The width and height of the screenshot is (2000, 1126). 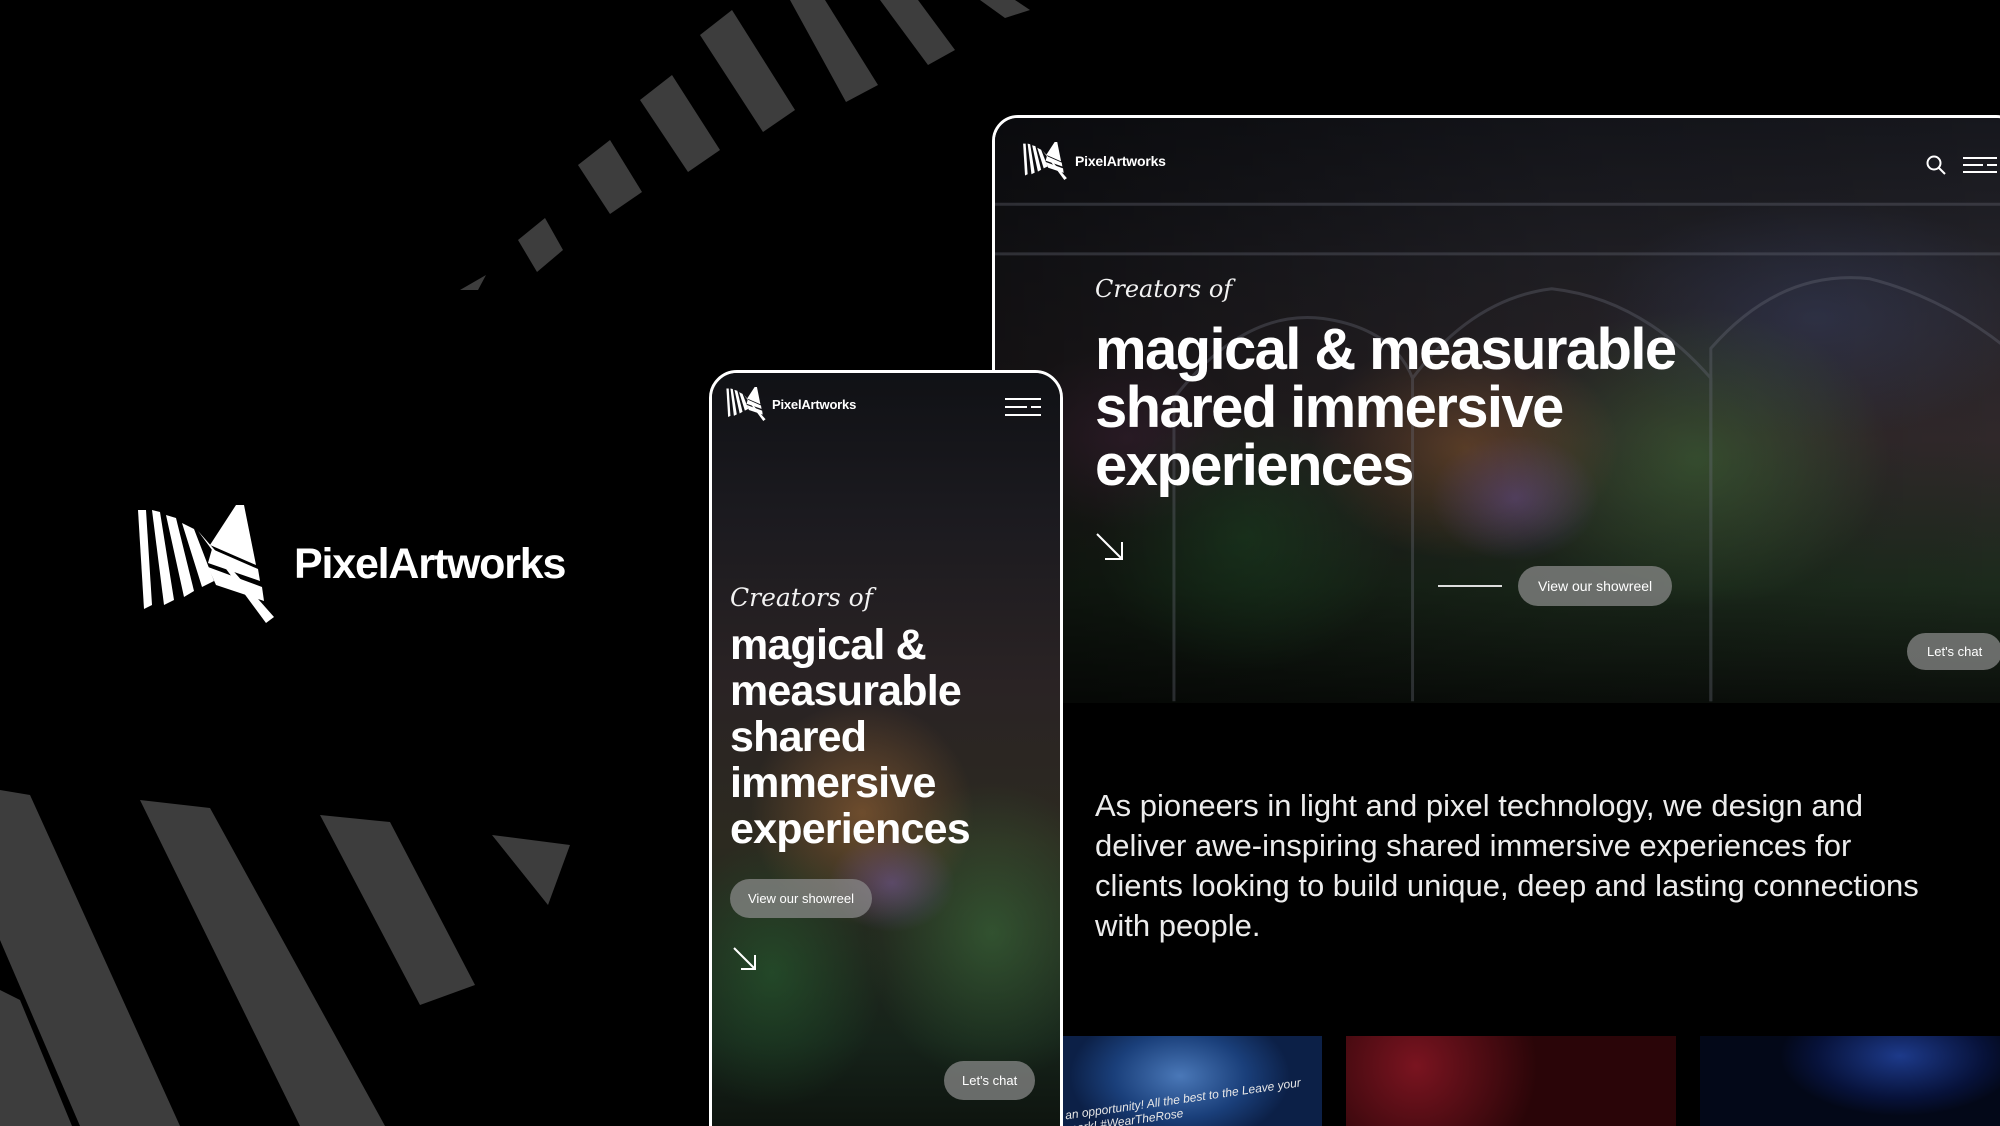 I want to click on brand-logo: PixelArtworks, so click(x=352, y=564).